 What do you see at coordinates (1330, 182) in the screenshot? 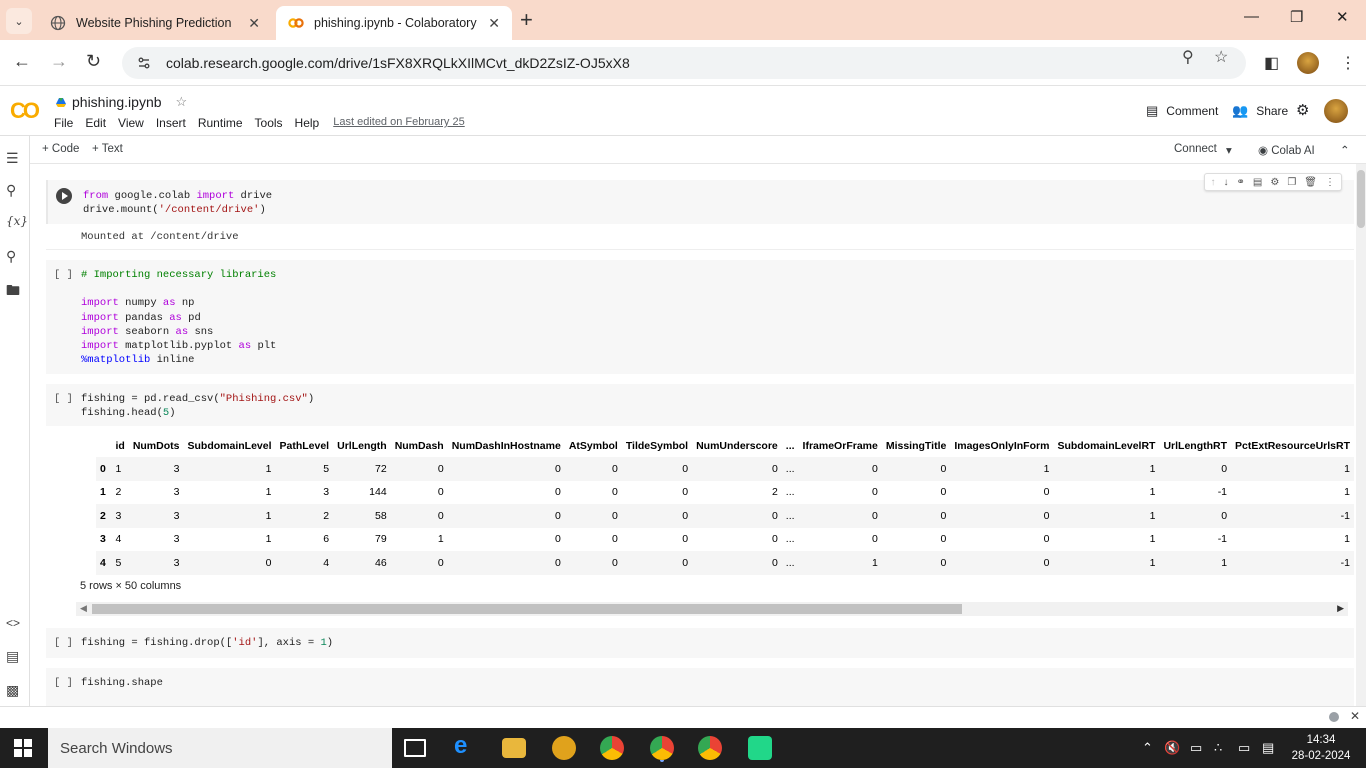
I see `more-kebab-icon: ⋮` at bounding box center [1330, 182].